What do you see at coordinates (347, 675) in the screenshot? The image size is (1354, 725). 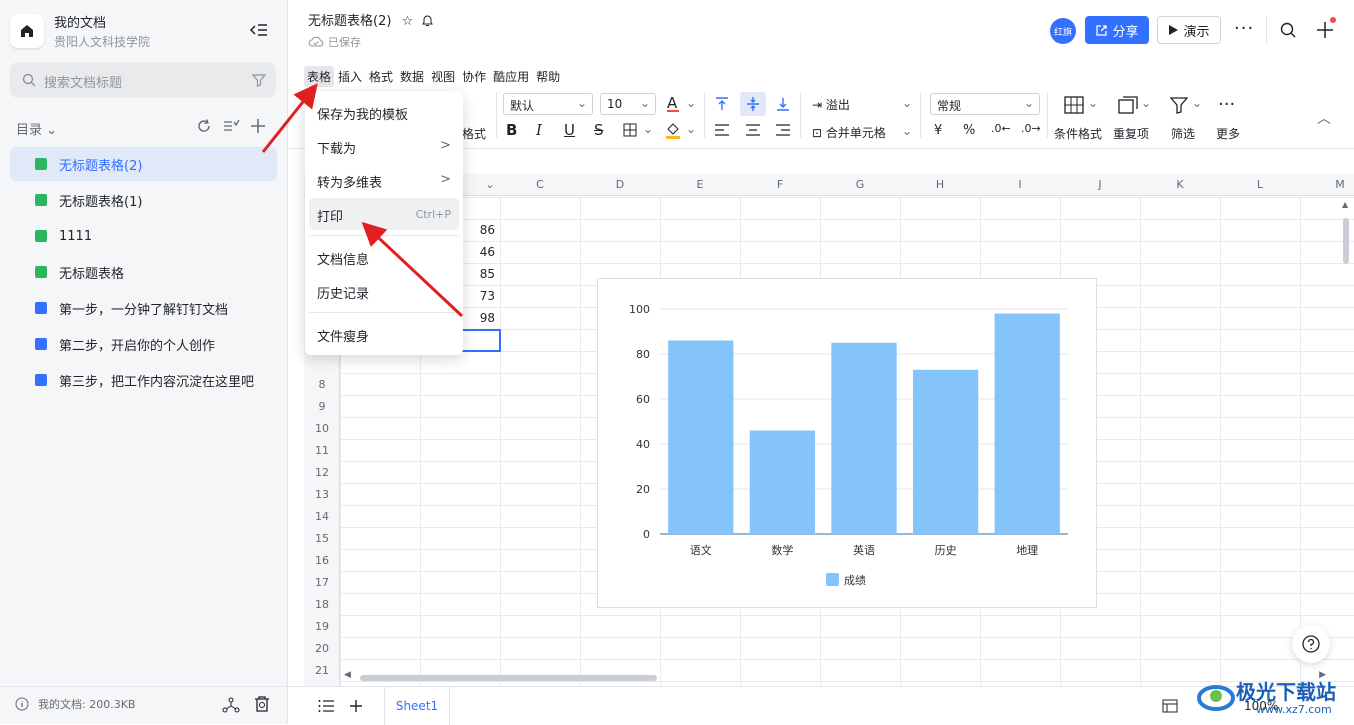 I see `scroll-left-icon: ◀` at bounding box center [347, 675].